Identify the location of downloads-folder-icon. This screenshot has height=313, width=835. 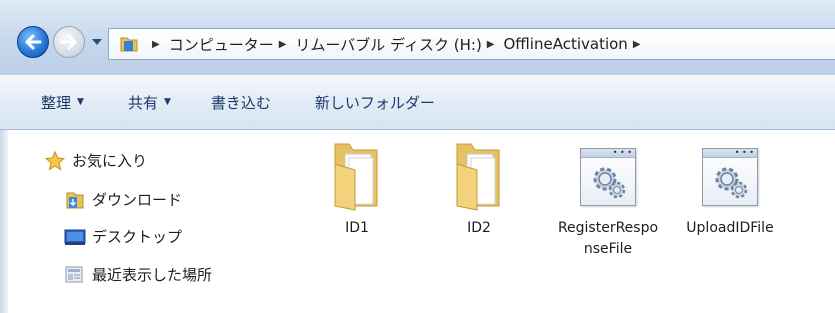
(75, 200).